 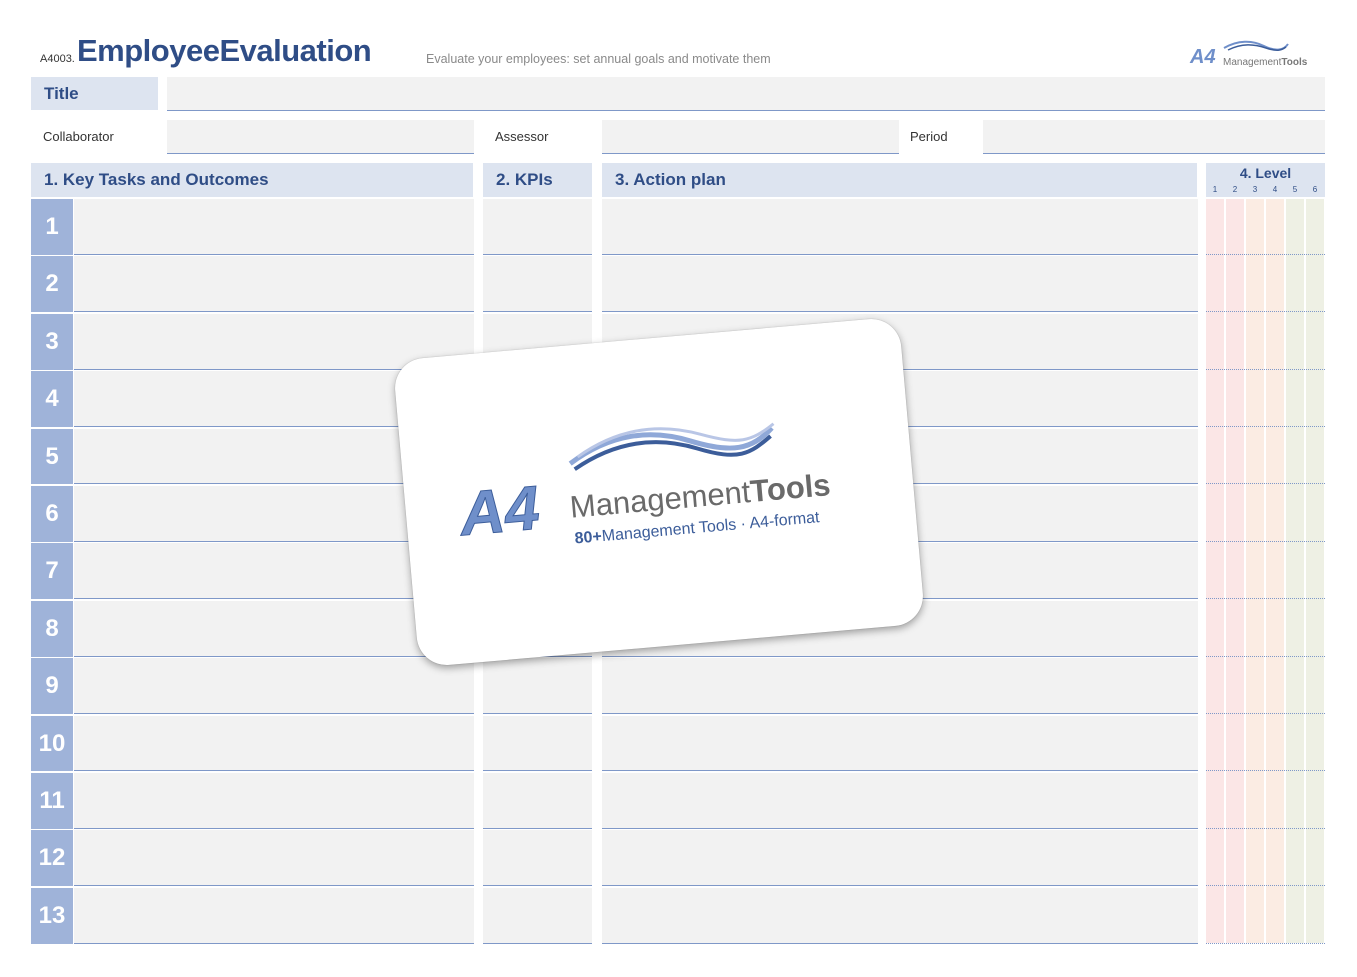 I want to click on row-number: 6, so click(x=52, y=514).